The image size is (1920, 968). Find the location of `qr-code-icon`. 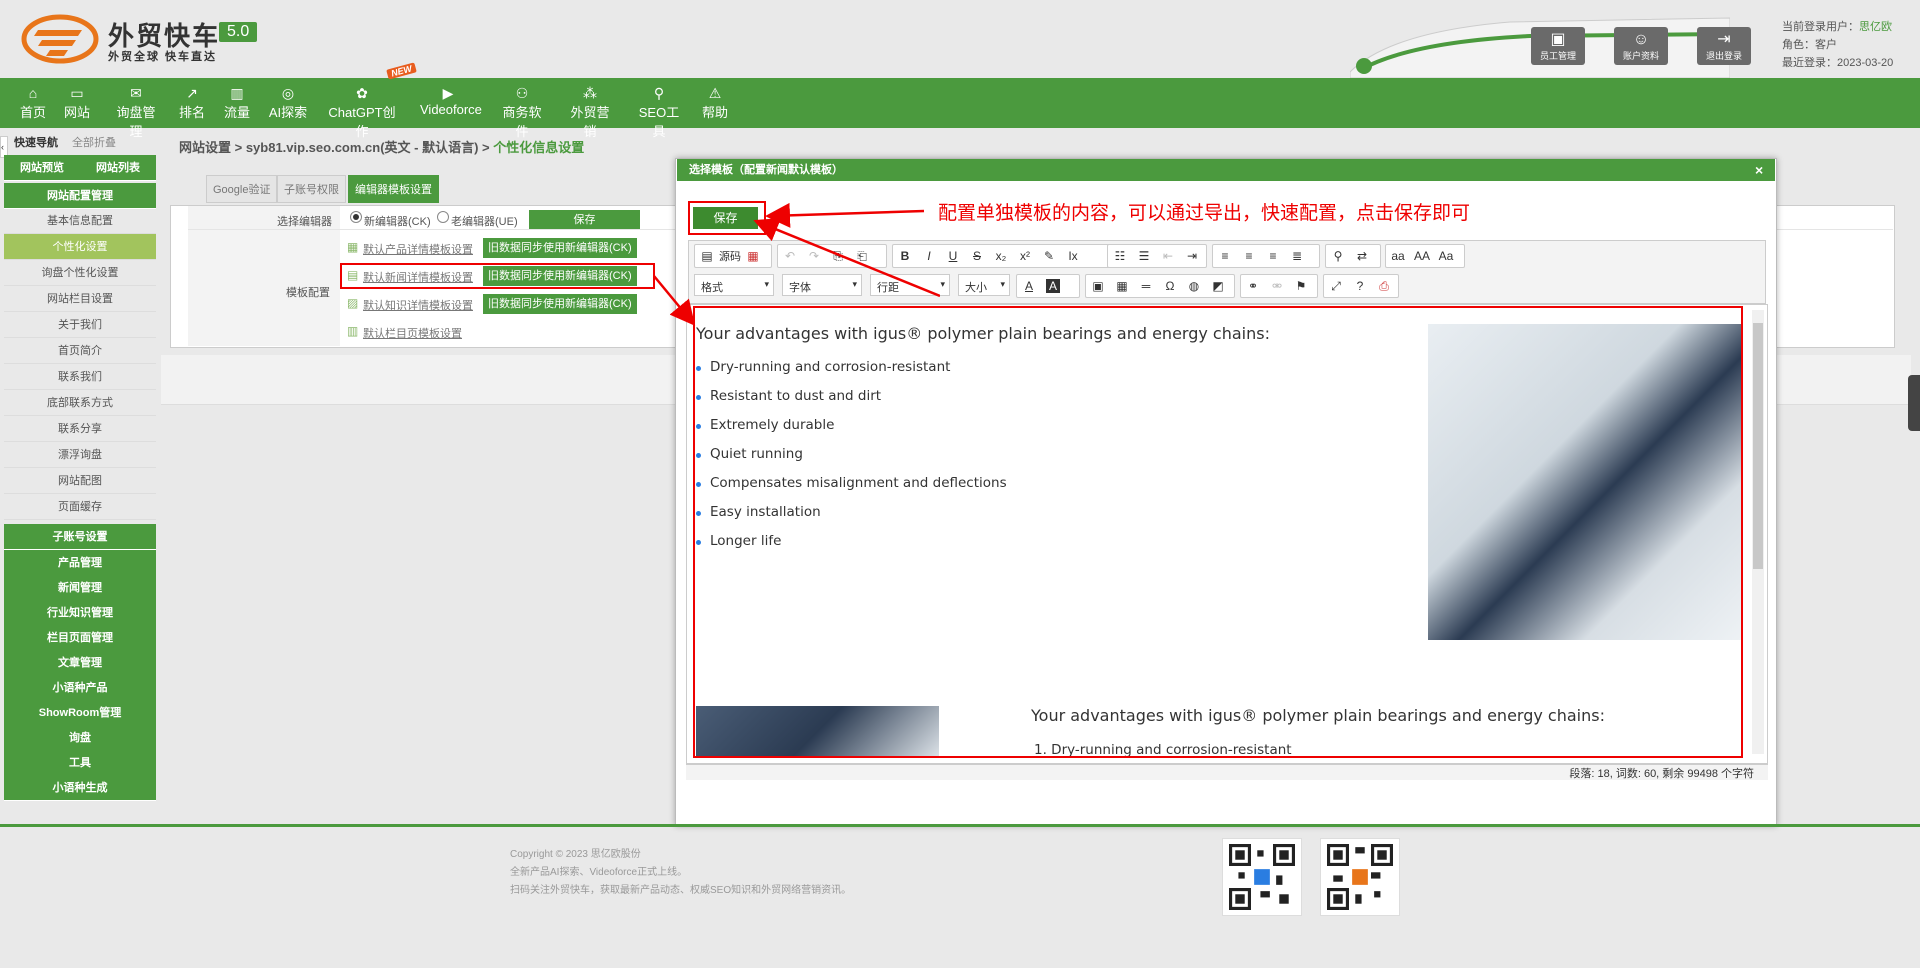

qr-code-icon is located at coordinates (1262, 877).